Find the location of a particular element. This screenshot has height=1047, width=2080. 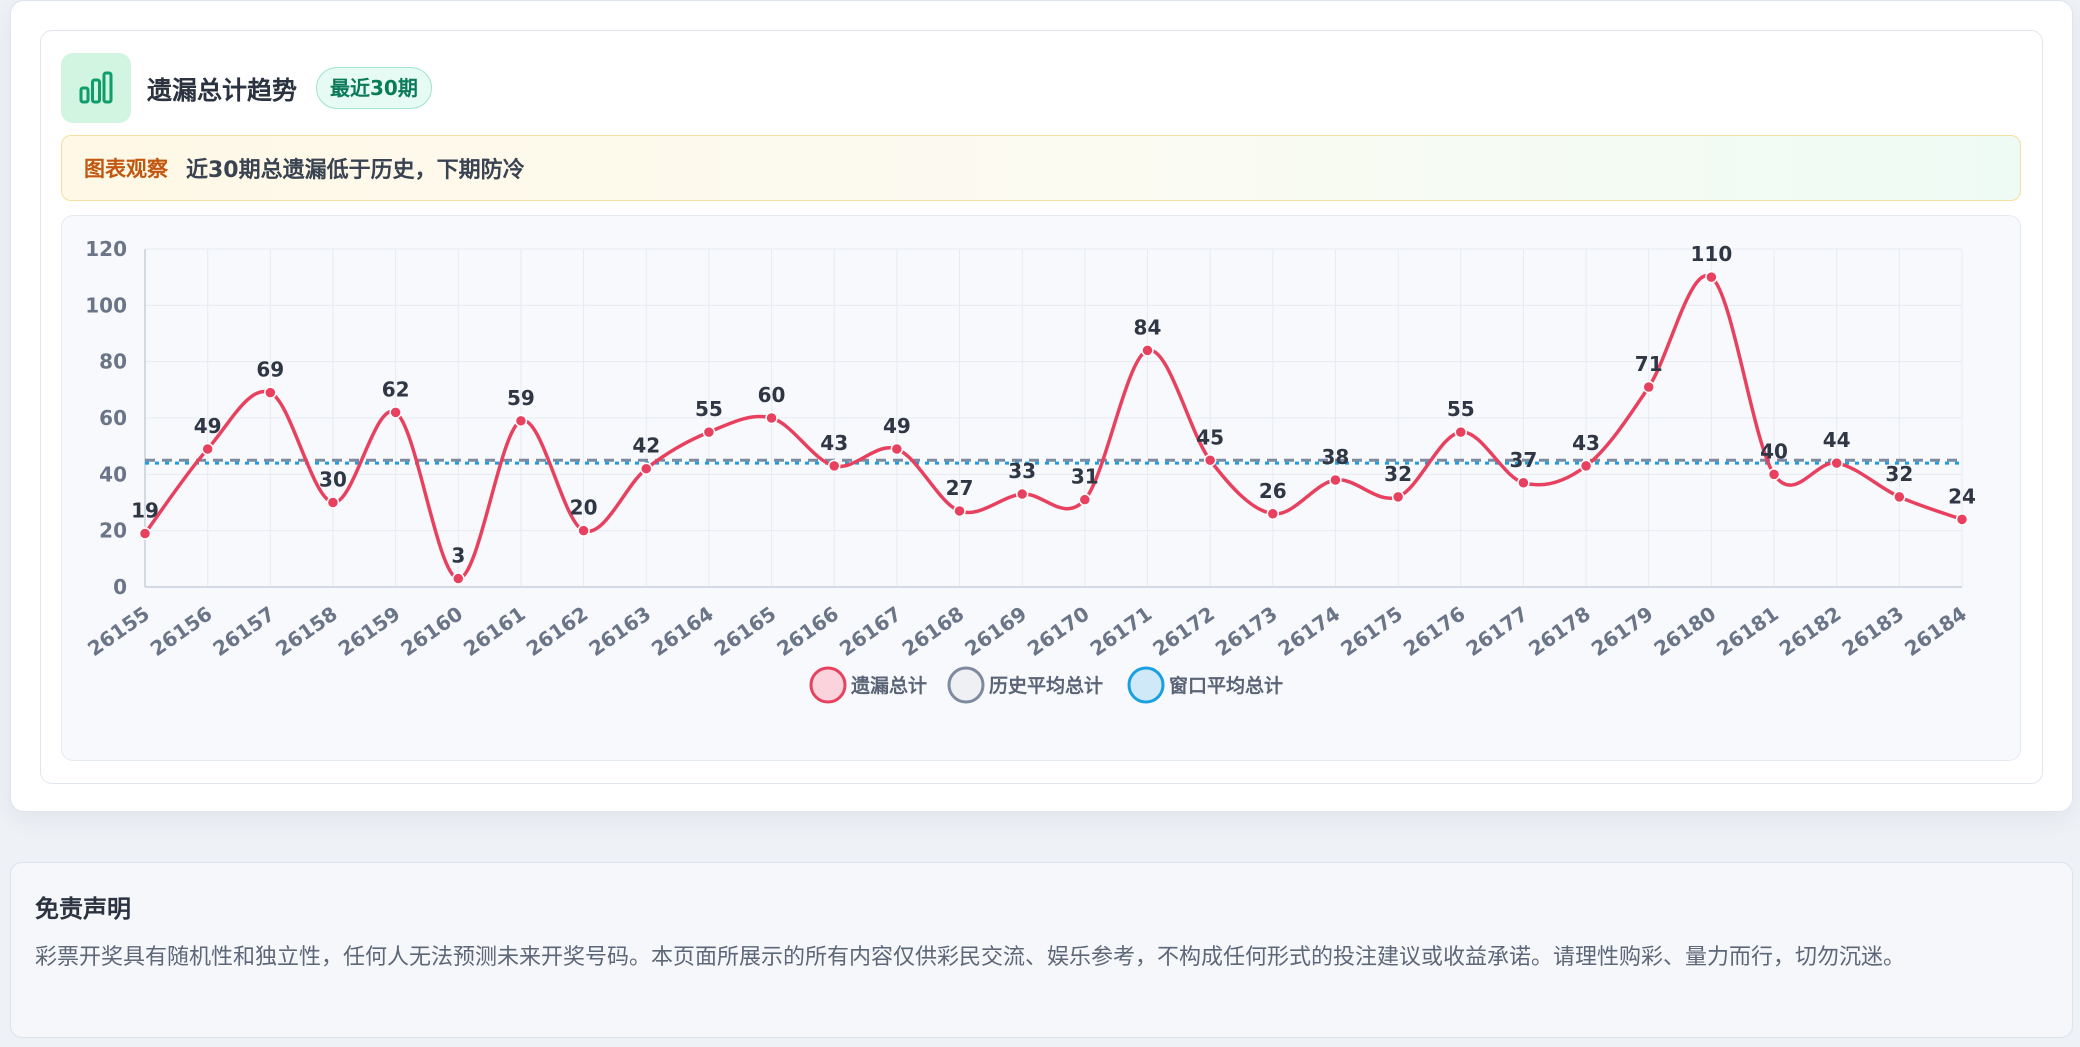

x-tick-label: 26177 is located at coordinates (1497, 631).